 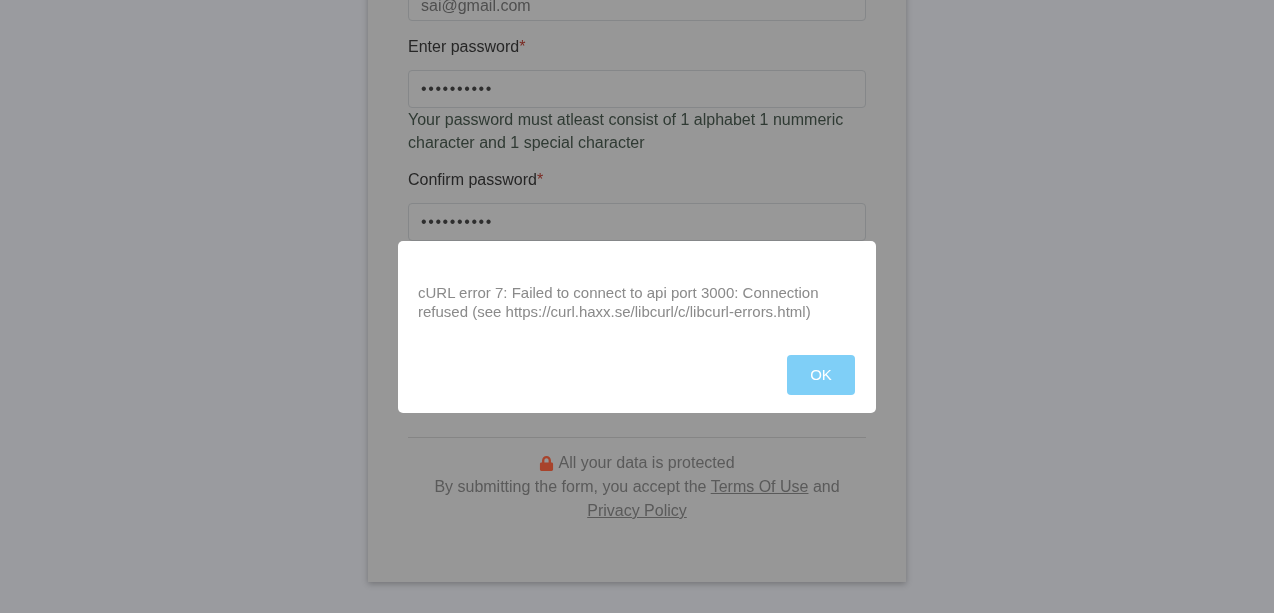 What do you see at coordinates (637, 10) in the screenshot?
I see `email-field: sai@gmail.com` at bounding box center [637, 10].